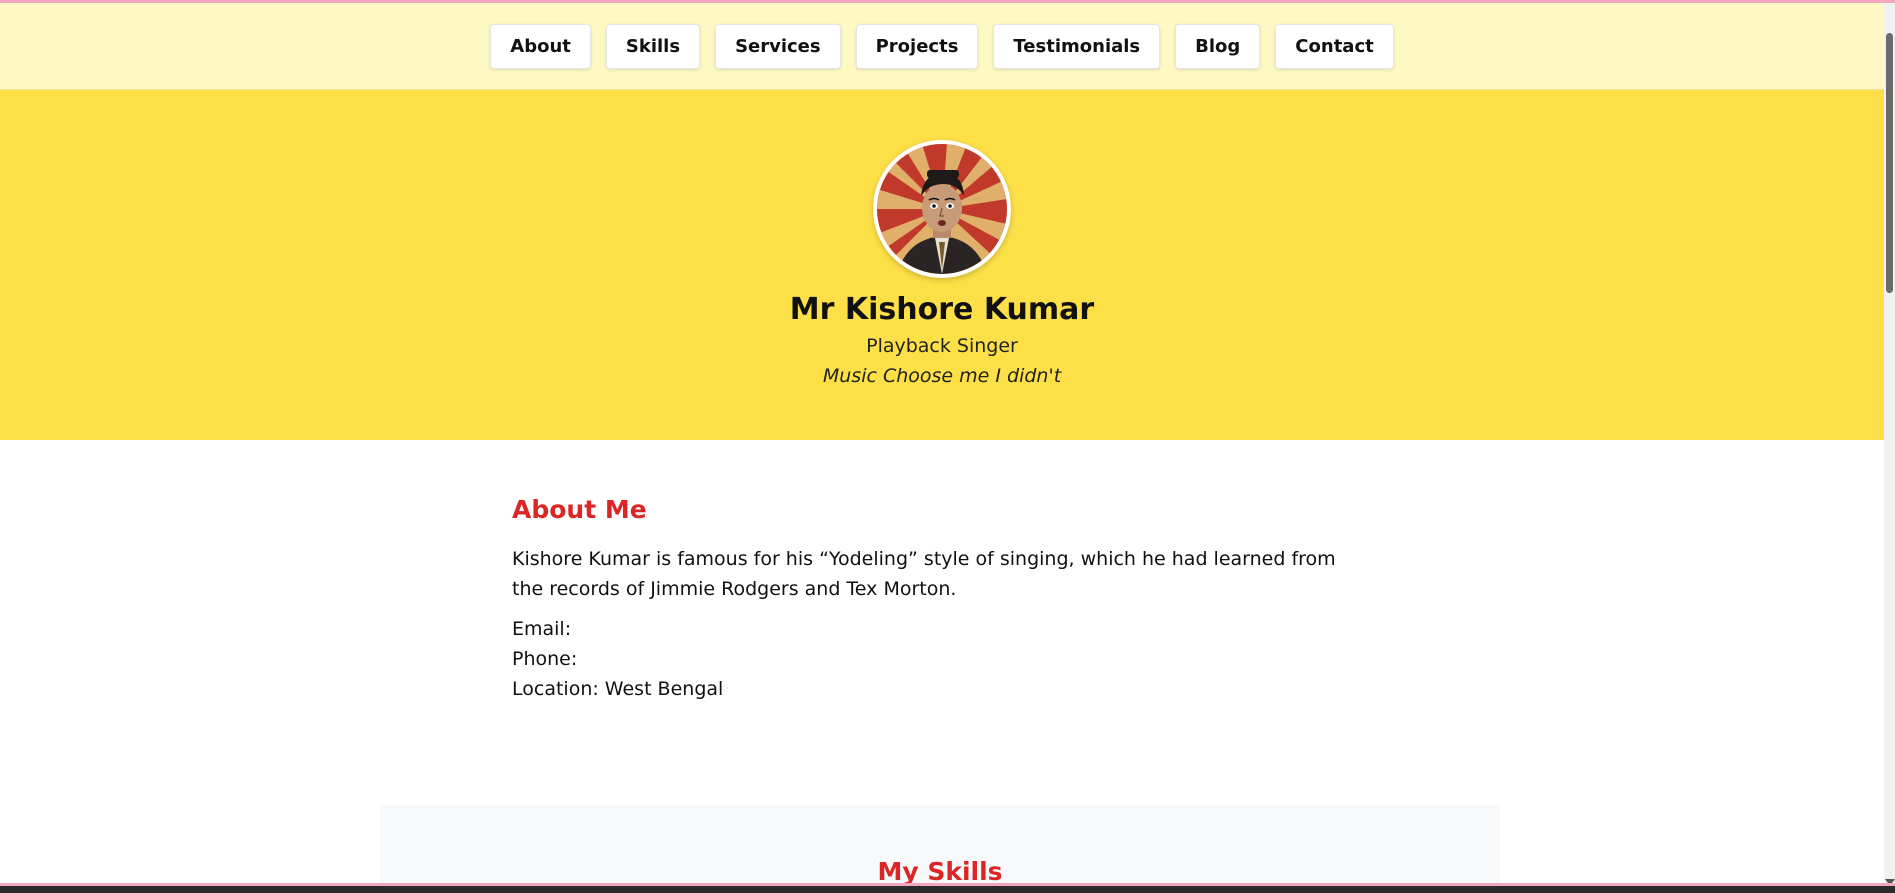 This screenshot has width=1895, height=893. I want to click on nav-services-button: Services, so click(778, 46).